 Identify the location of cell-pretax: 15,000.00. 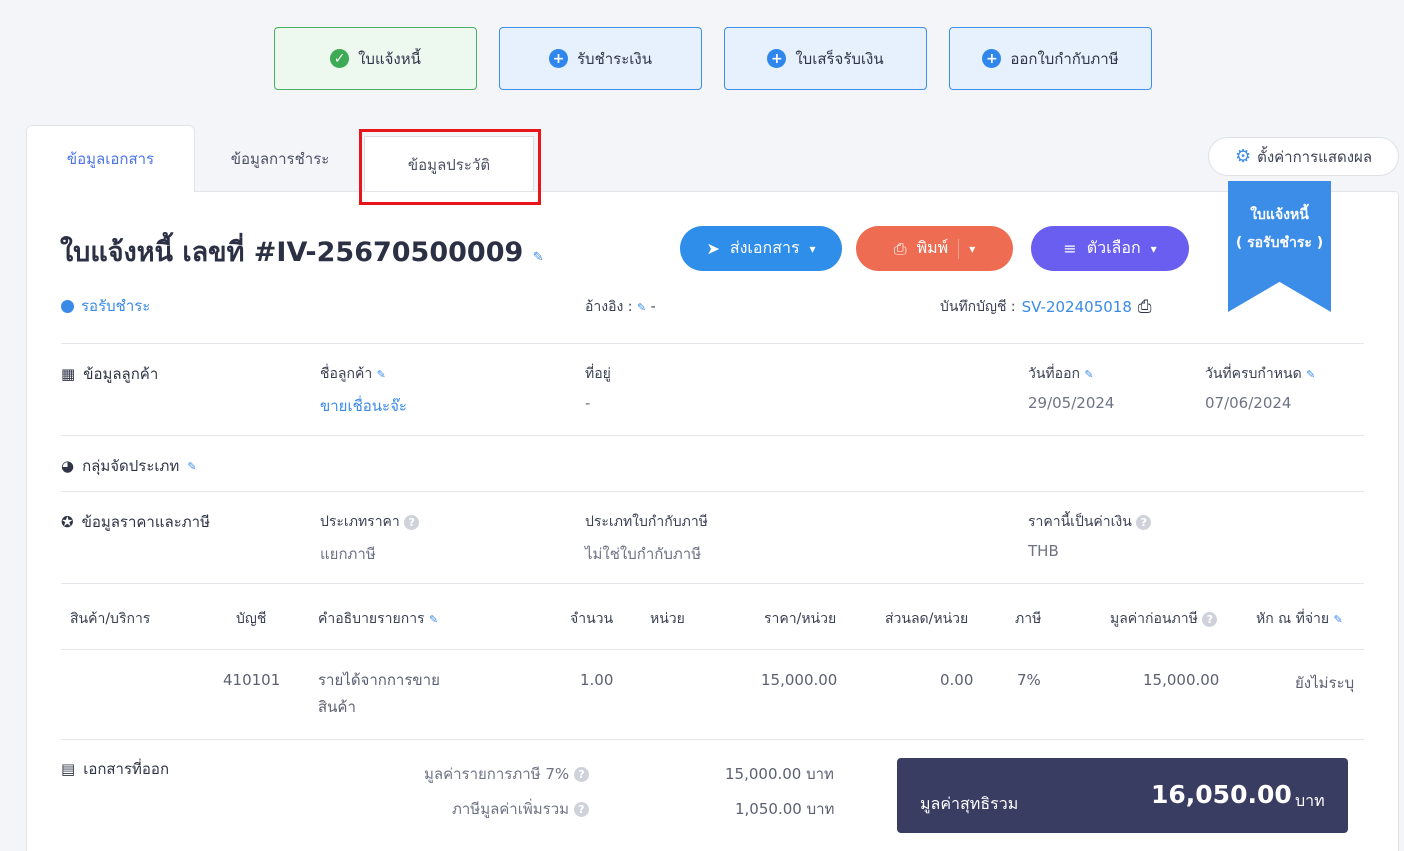
(1181, 680).